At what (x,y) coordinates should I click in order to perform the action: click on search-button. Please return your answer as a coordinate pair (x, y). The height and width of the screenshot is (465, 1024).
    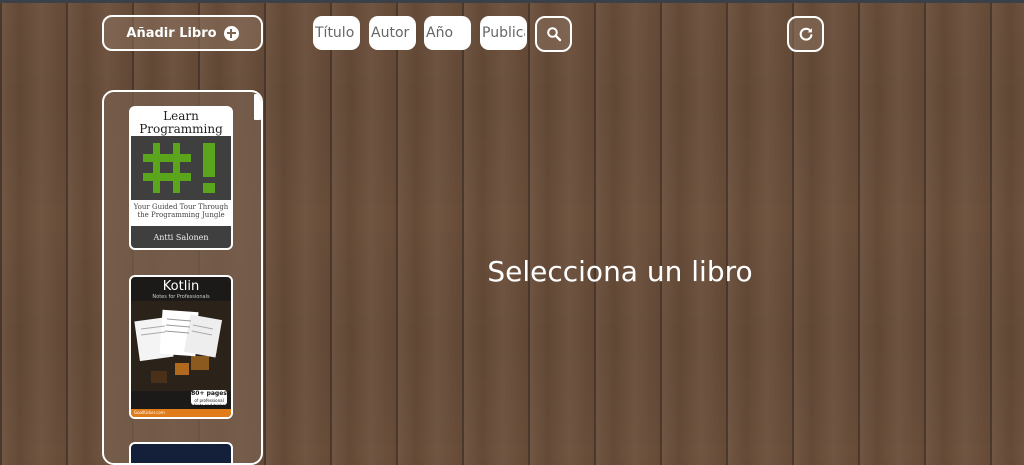
    Looking at the image, I should click on (553, 34).